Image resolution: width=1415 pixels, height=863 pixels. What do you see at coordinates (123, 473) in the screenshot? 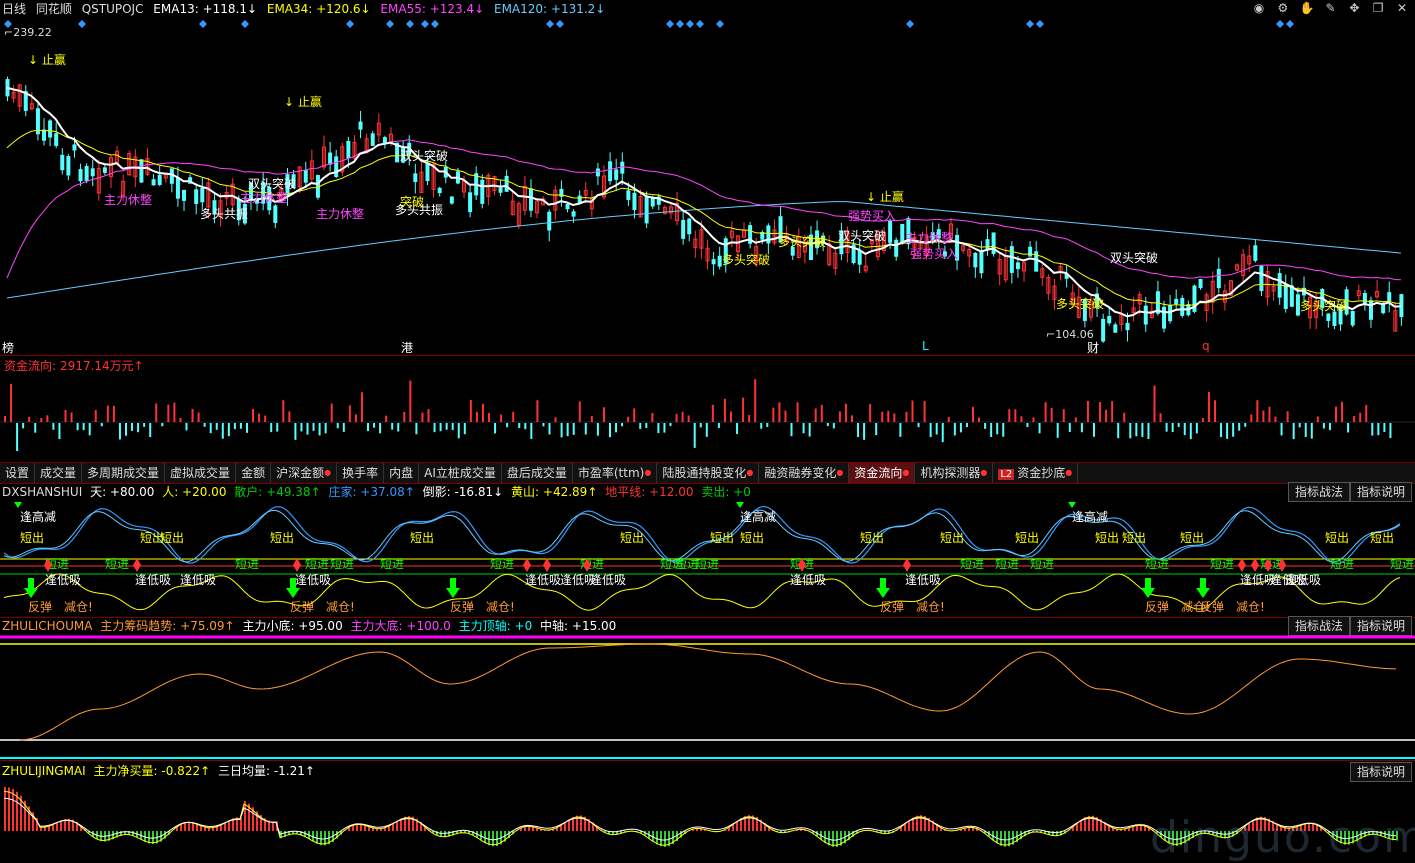
I see `tab-2: 多周期成交量` at bounding box center [123, 473].